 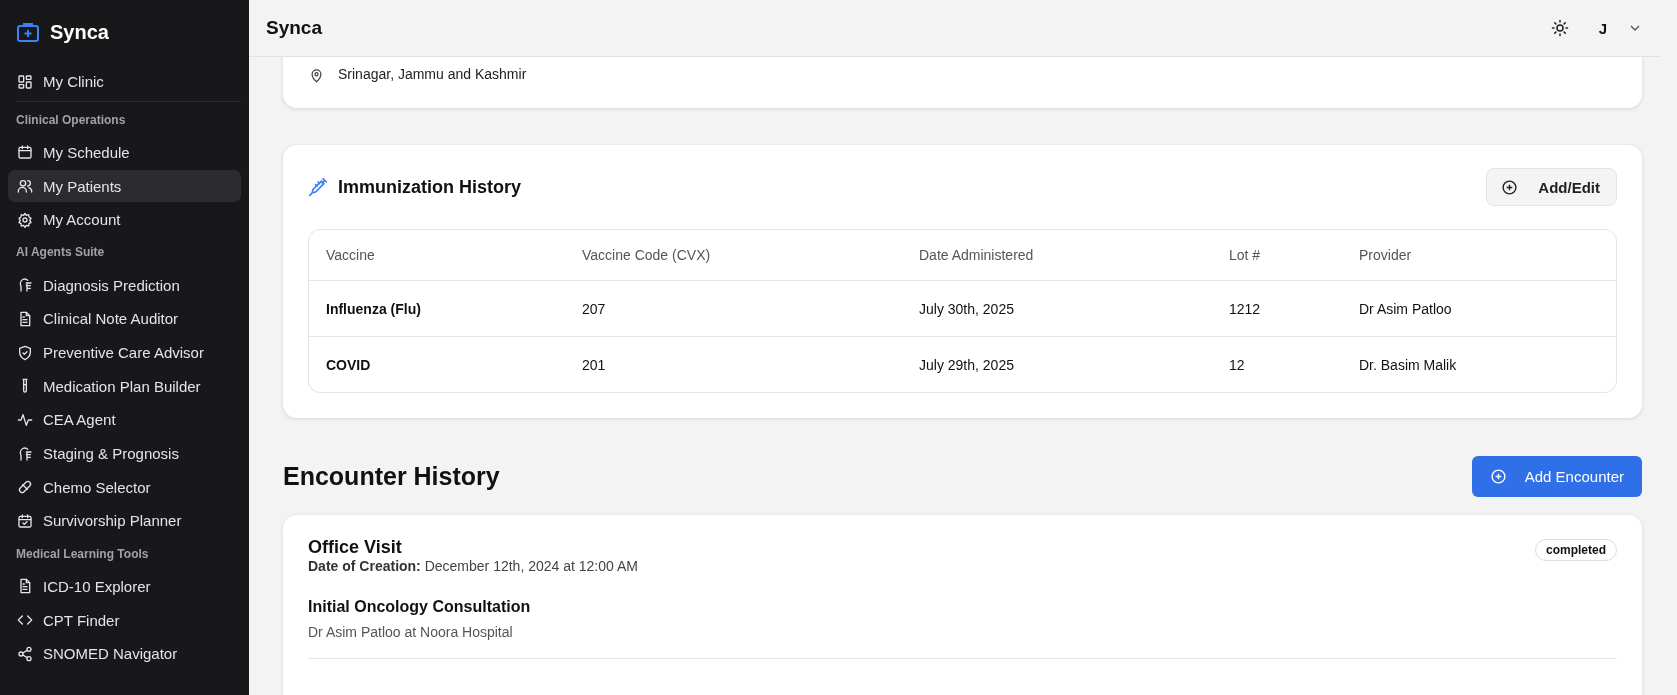 What do you see at coordinates (25, 219) in the screenshot?
I see `gear-icon` at bounding box center [25, 219].